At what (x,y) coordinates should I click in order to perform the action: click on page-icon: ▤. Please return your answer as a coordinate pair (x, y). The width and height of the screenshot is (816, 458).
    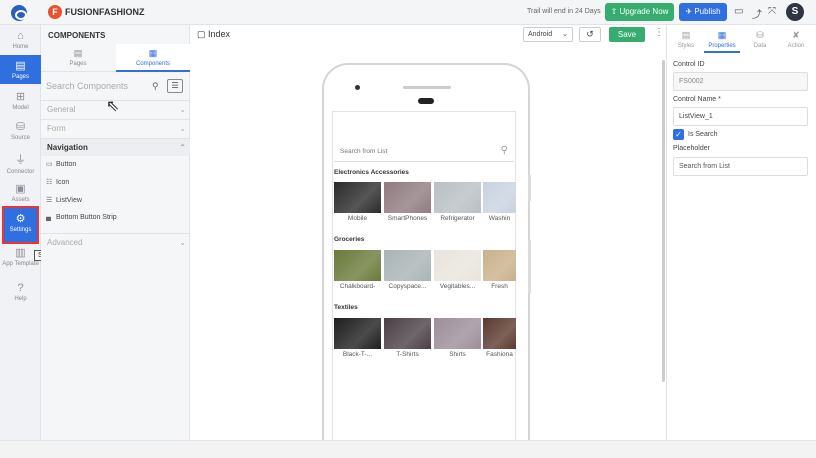
    Looking at the image, I should click on (20, 66).